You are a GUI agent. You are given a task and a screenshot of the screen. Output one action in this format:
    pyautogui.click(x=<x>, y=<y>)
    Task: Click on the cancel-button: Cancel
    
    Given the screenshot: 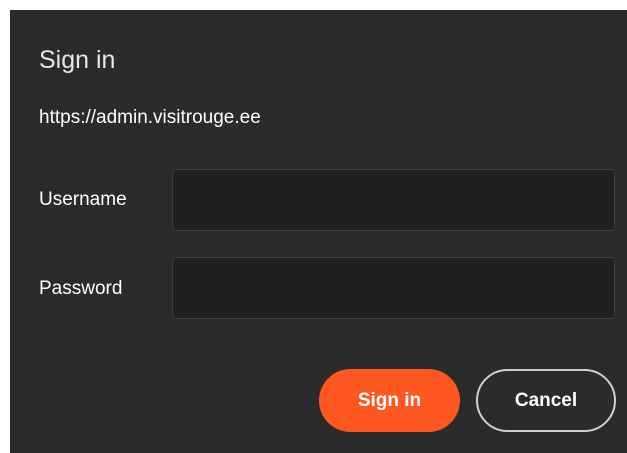 What is the action you would take?
    pyautogui.click(x=546, y=400)
    